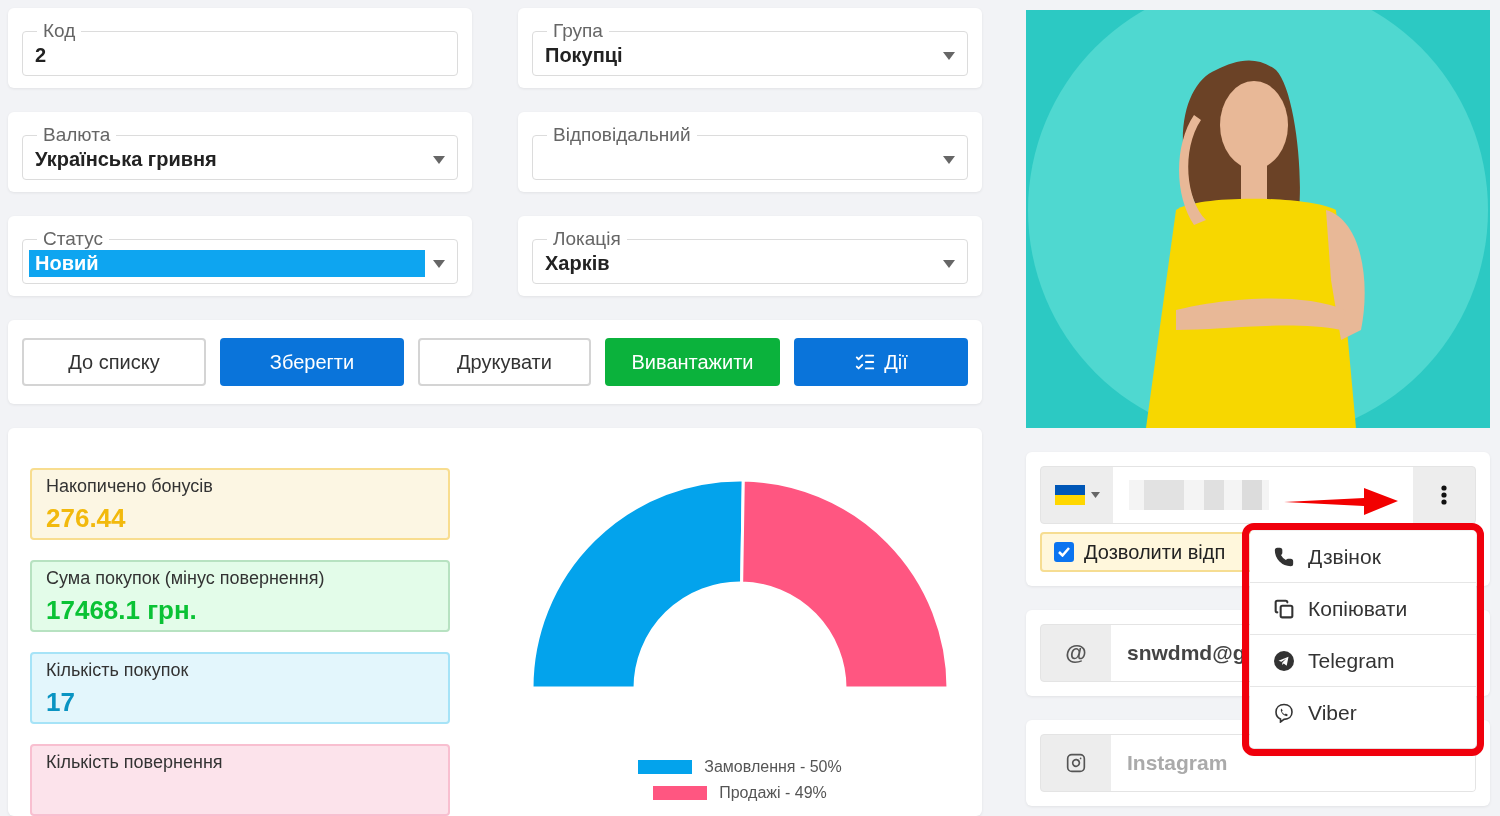 This screenshot has width=1500, height=816. I want to click on stat-value: 17, so click(61, 702).